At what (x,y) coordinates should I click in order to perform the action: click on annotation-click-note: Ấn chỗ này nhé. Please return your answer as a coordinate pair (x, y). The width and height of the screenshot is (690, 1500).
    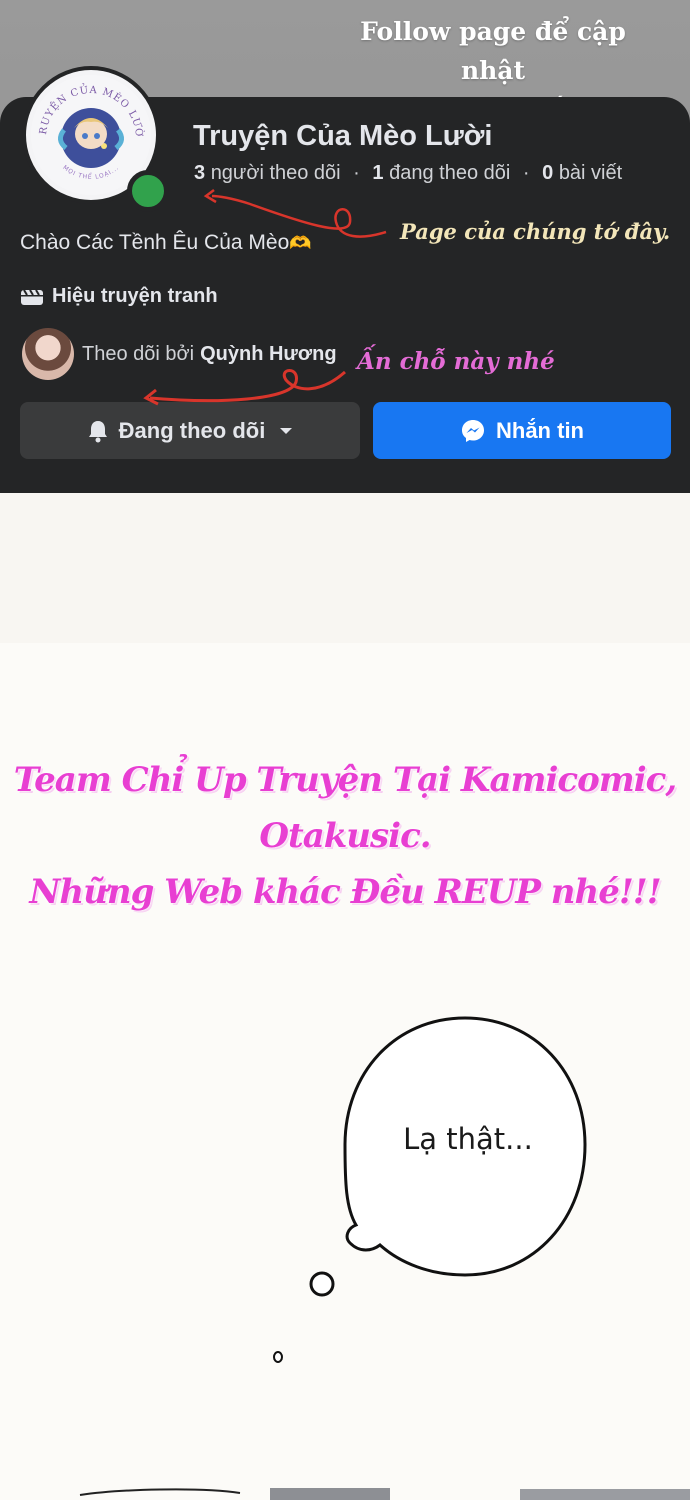
    Looking at the image, I should click on (456, 361).